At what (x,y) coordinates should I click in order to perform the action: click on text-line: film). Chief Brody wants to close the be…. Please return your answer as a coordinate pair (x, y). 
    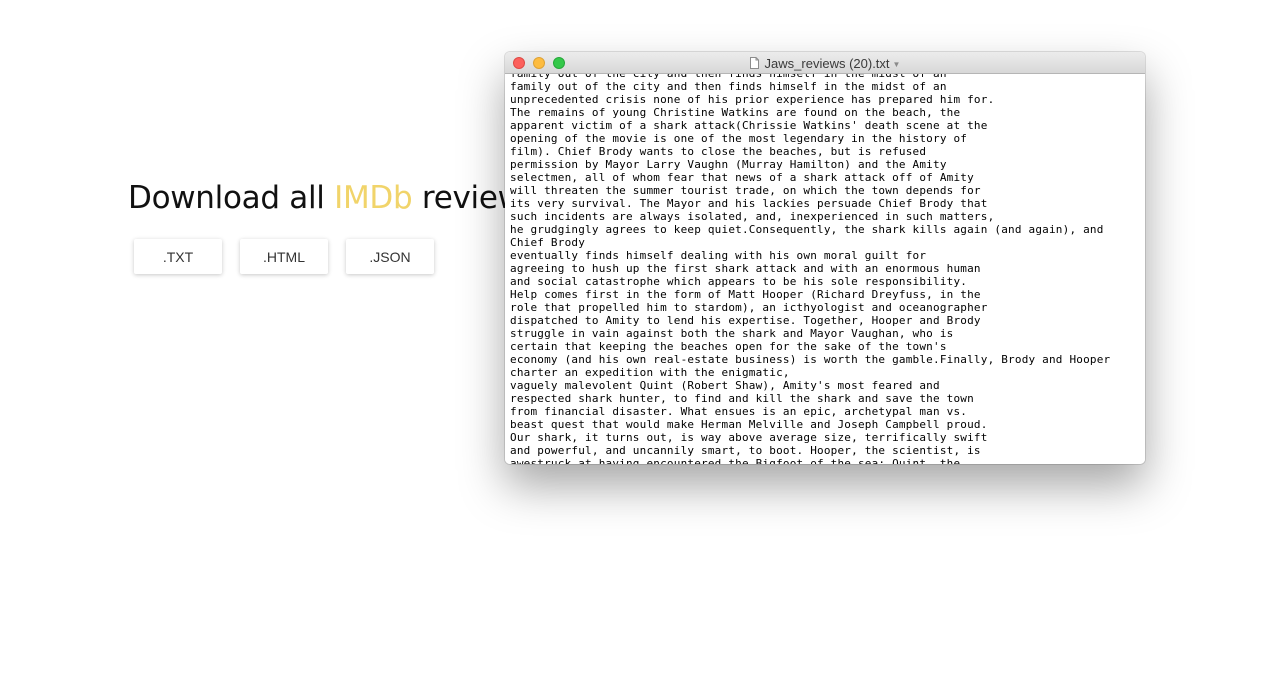
    Looking at the image, I should click on (718, 151).